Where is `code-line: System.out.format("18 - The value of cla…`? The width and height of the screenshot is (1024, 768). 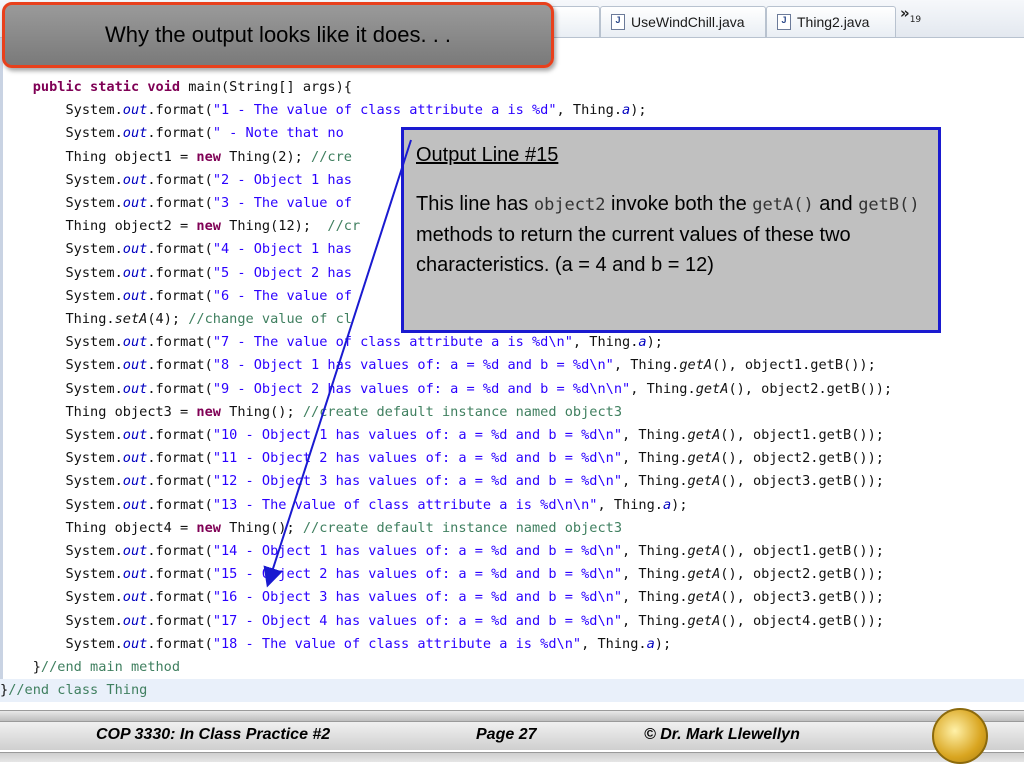
code-line: System.out.format("18 - The value of cla… is located at coordinates (335, 644).